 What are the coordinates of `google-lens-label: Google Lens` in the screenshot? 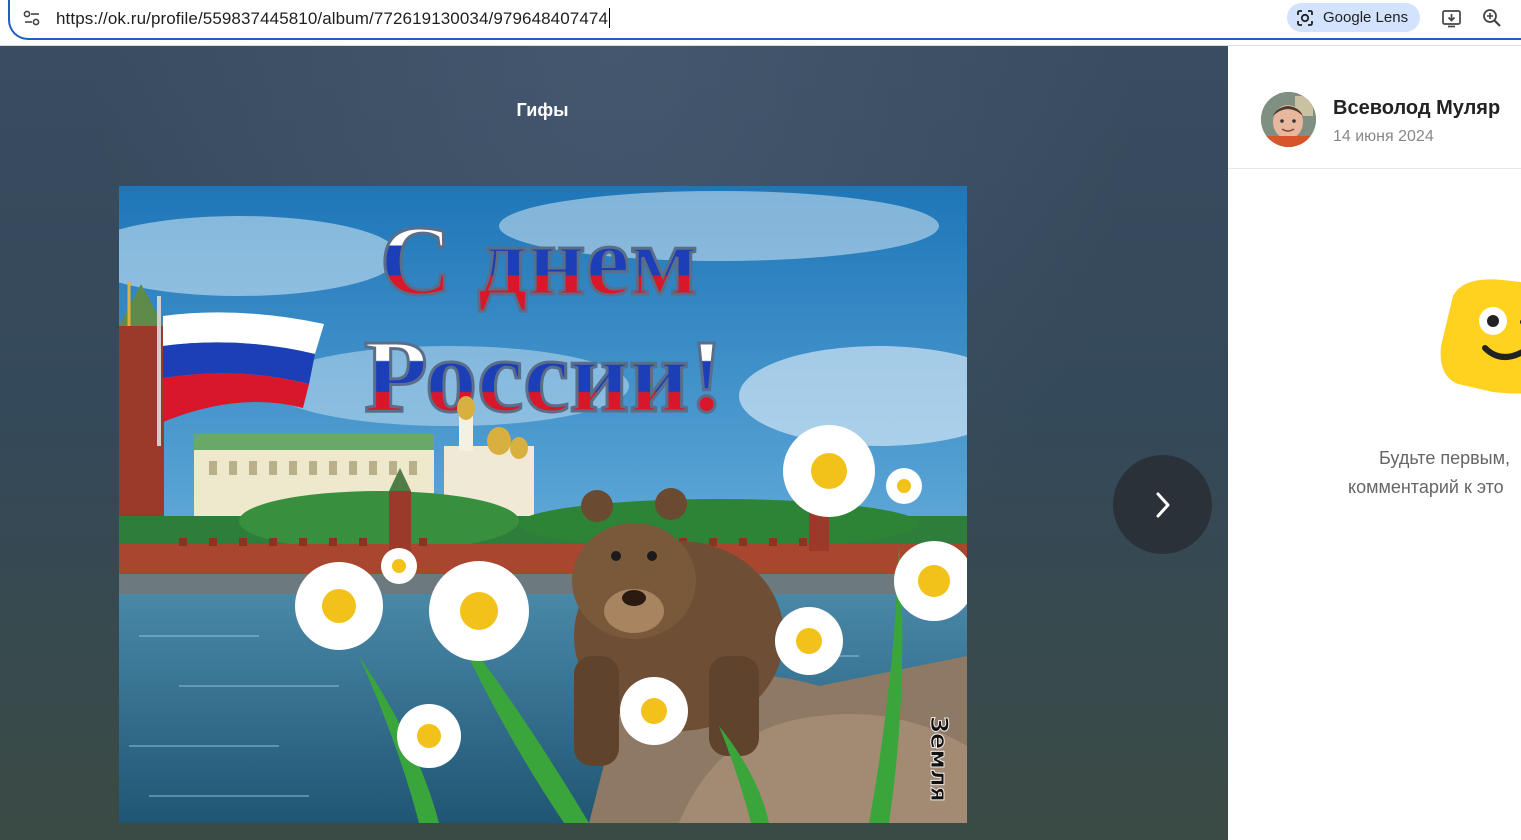 It's located at (1366, 17).